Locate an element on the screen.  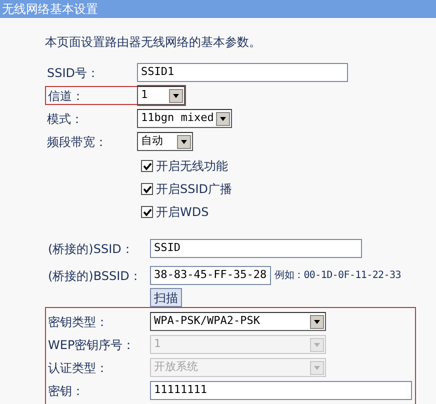
field-label: WEP密钥序号： is located at coordinates (91, 345).